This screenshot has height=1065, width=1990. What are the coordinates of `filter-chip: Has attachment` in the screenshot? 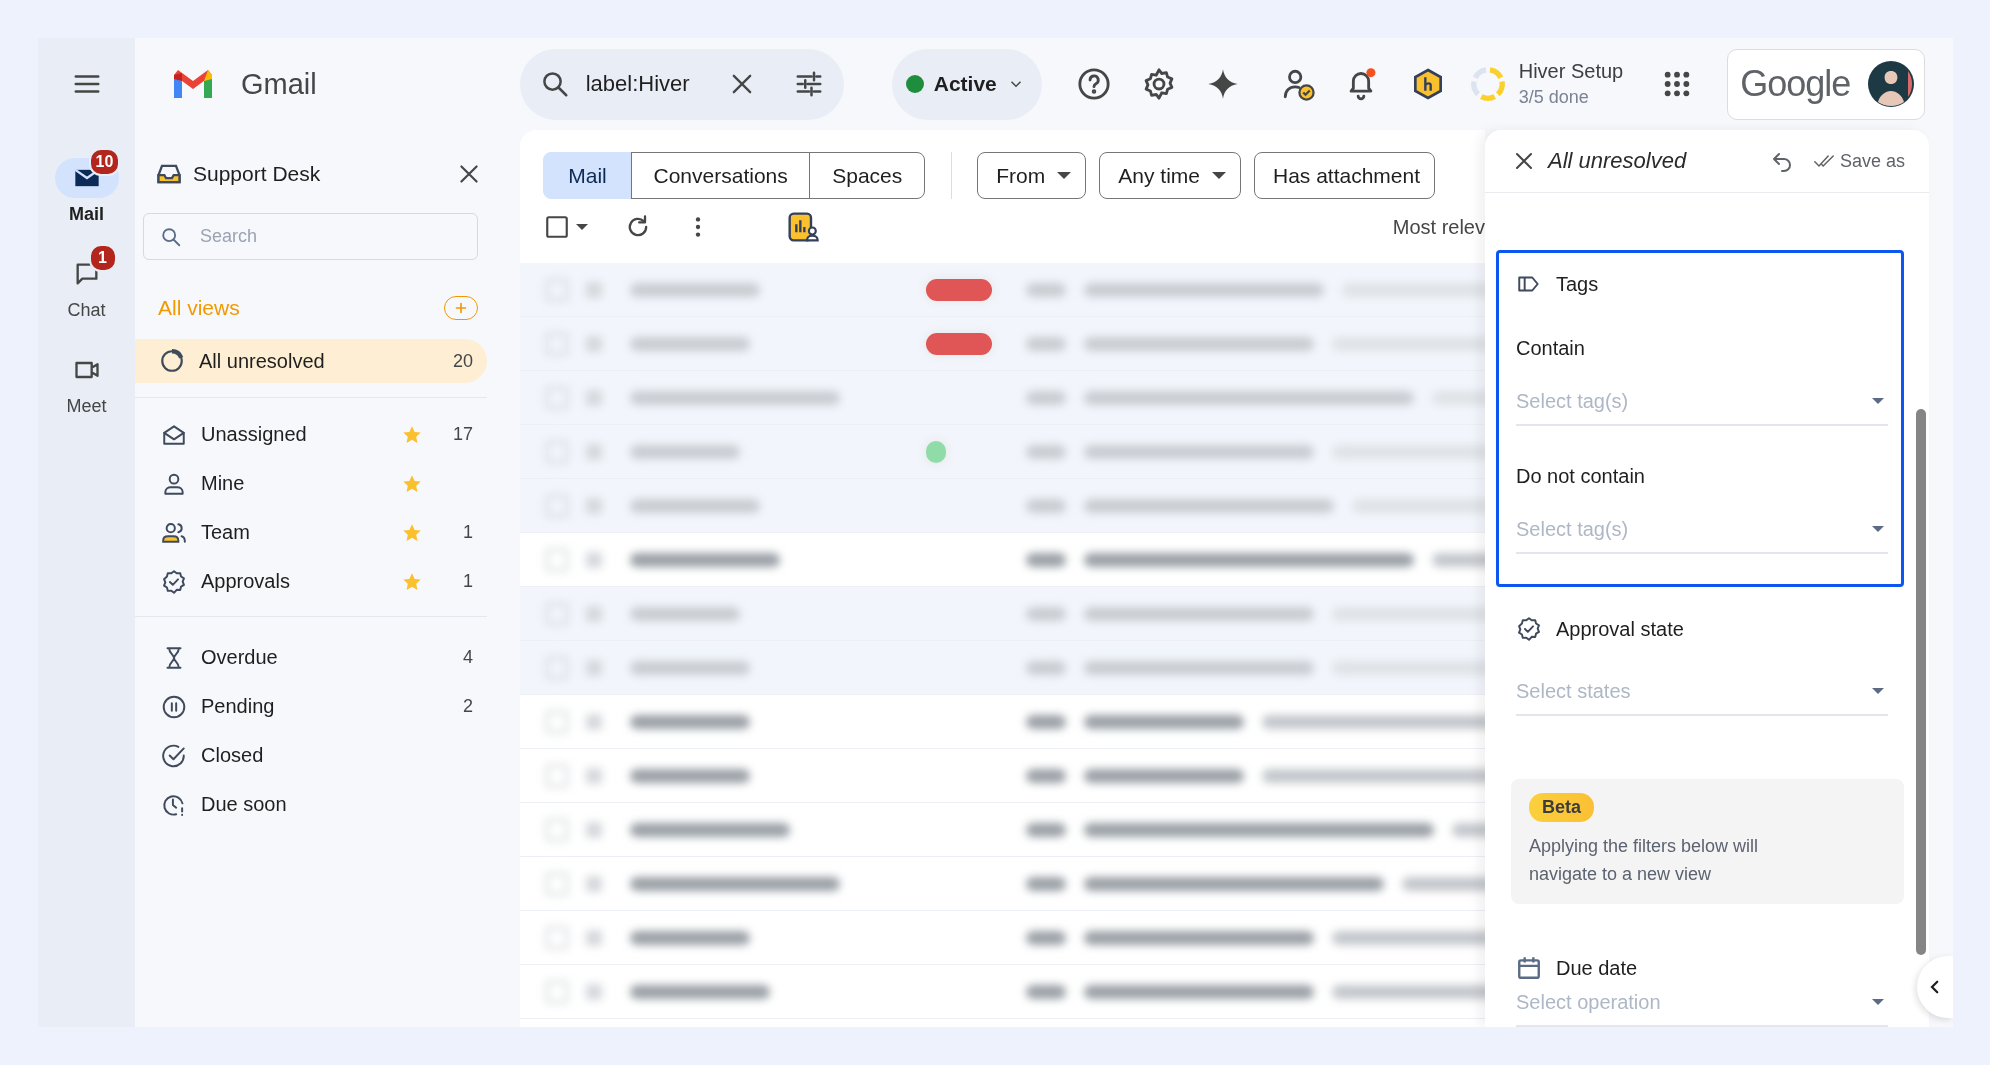 It's located at (1345, 175).